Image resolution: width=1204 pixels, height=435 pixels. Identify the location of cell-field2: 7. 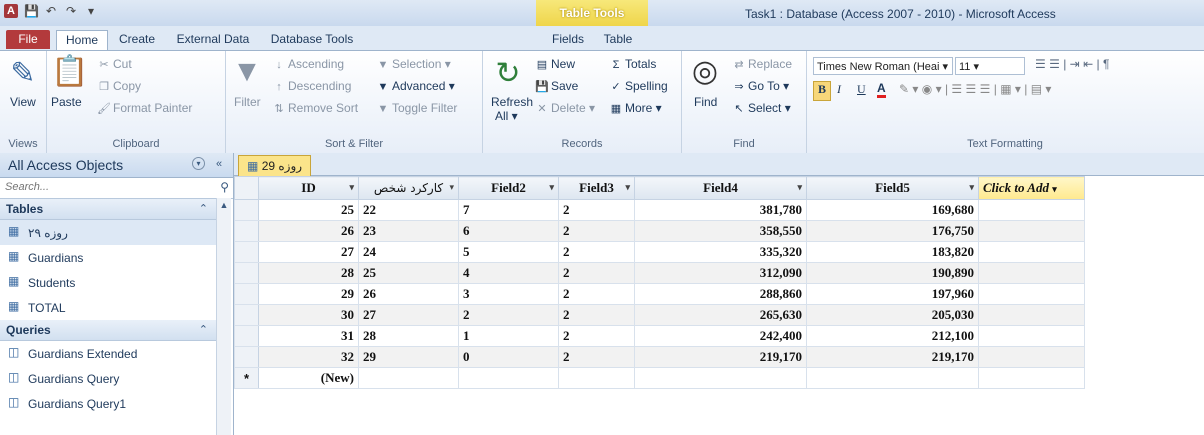
(508, 210).